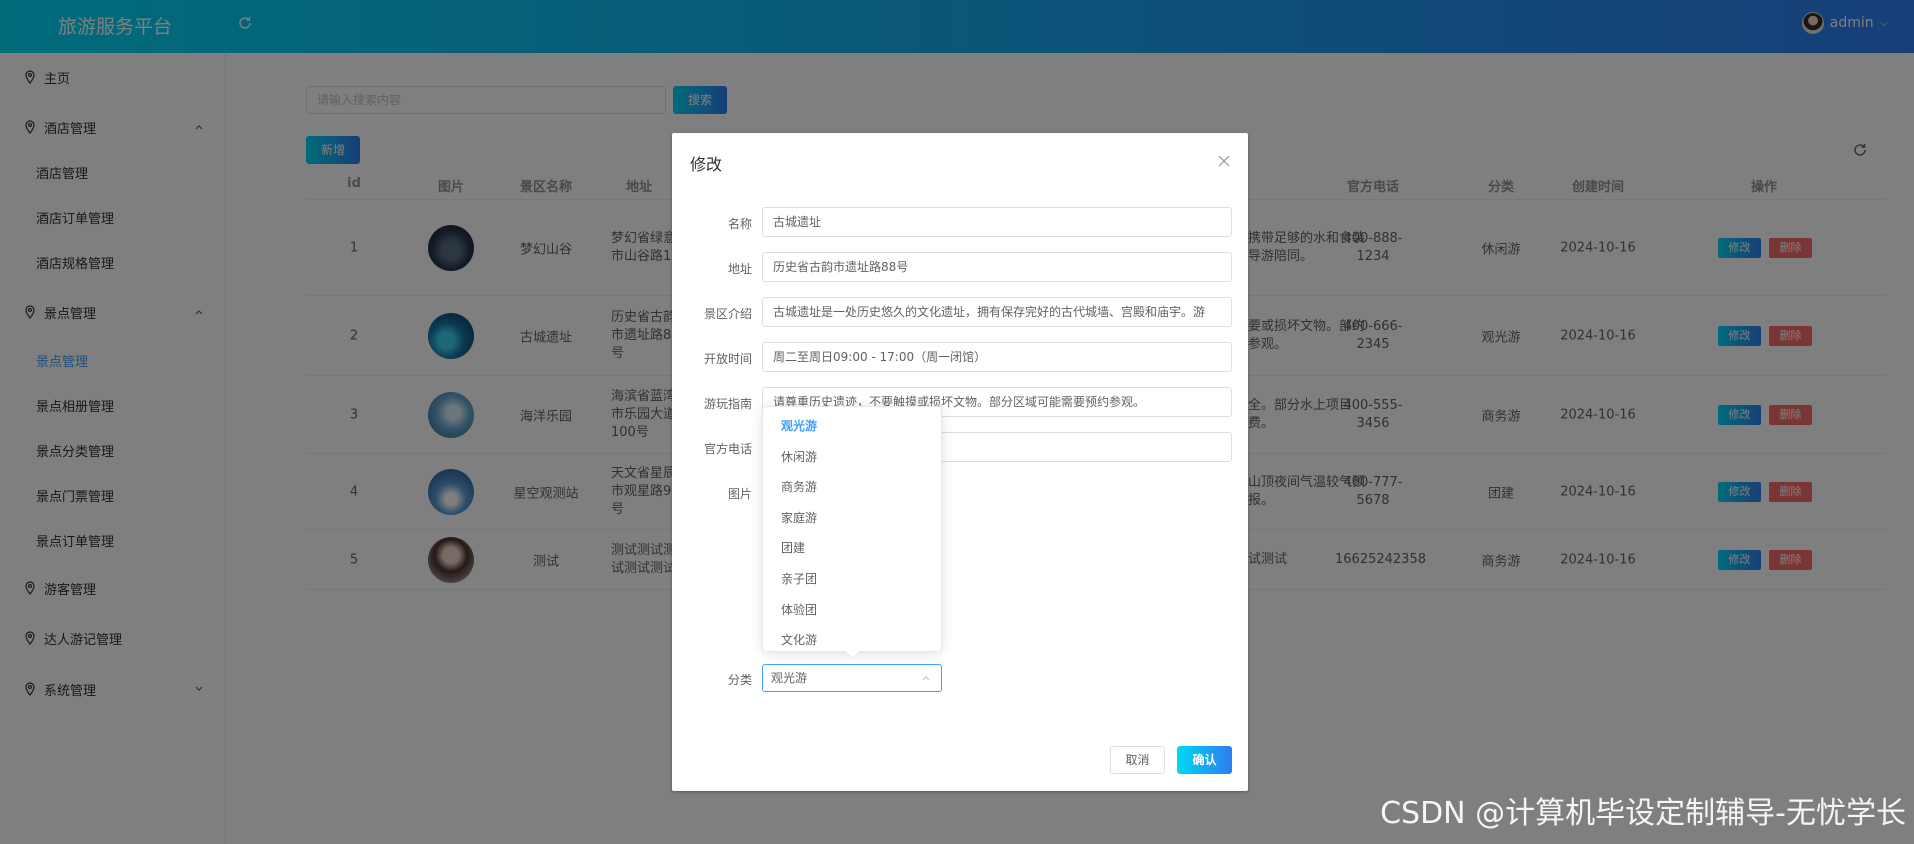 This screenshot has height=844, width=1914. I want to click on confirm-button: 确认, so click(1204, 760).